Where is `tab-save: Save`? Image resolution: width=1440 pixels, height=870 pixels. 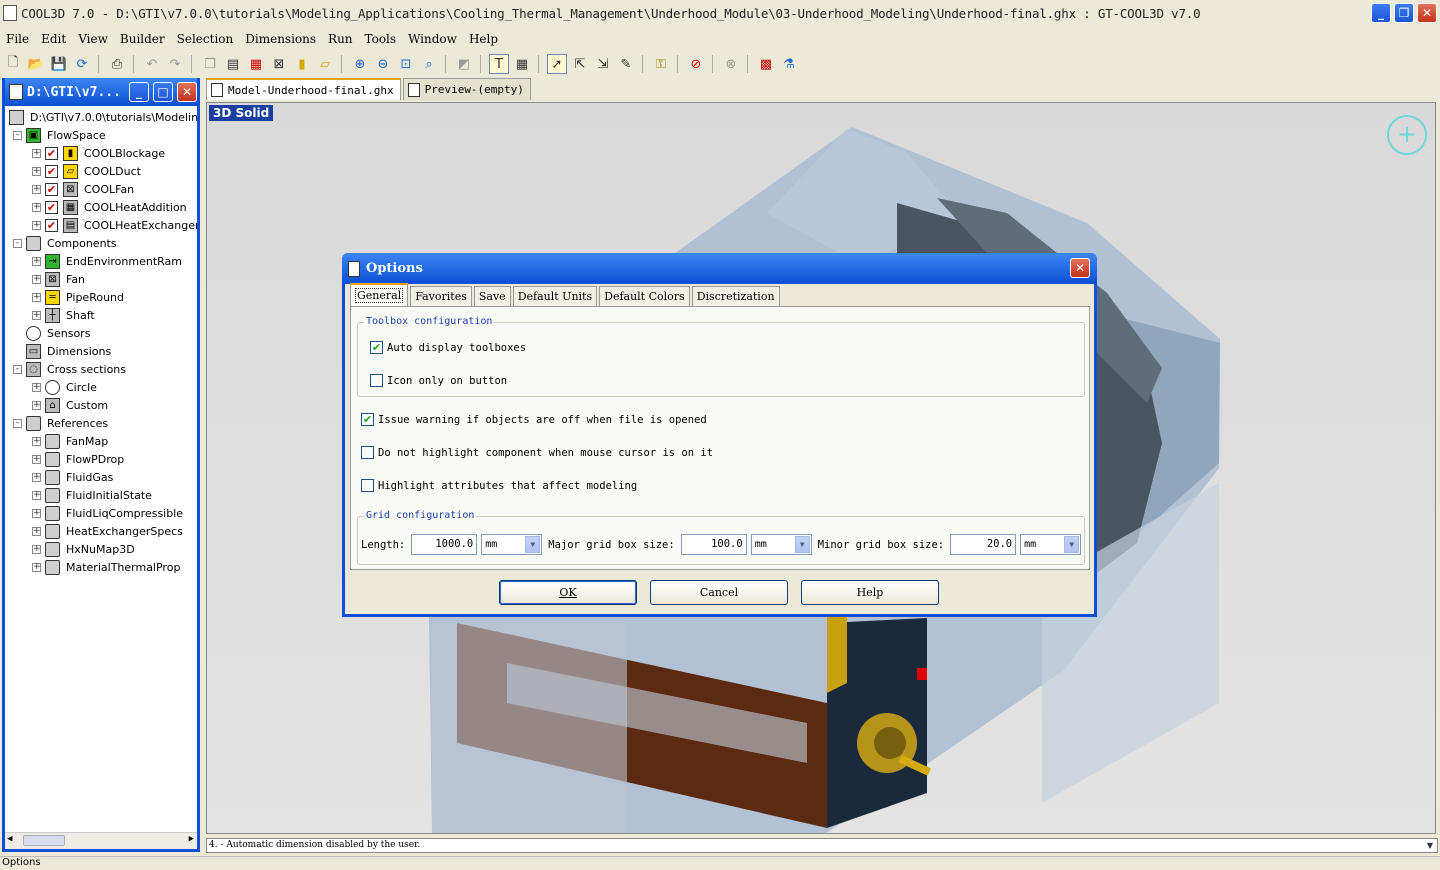
tab-save: Save is located at coordinates (492, 296).